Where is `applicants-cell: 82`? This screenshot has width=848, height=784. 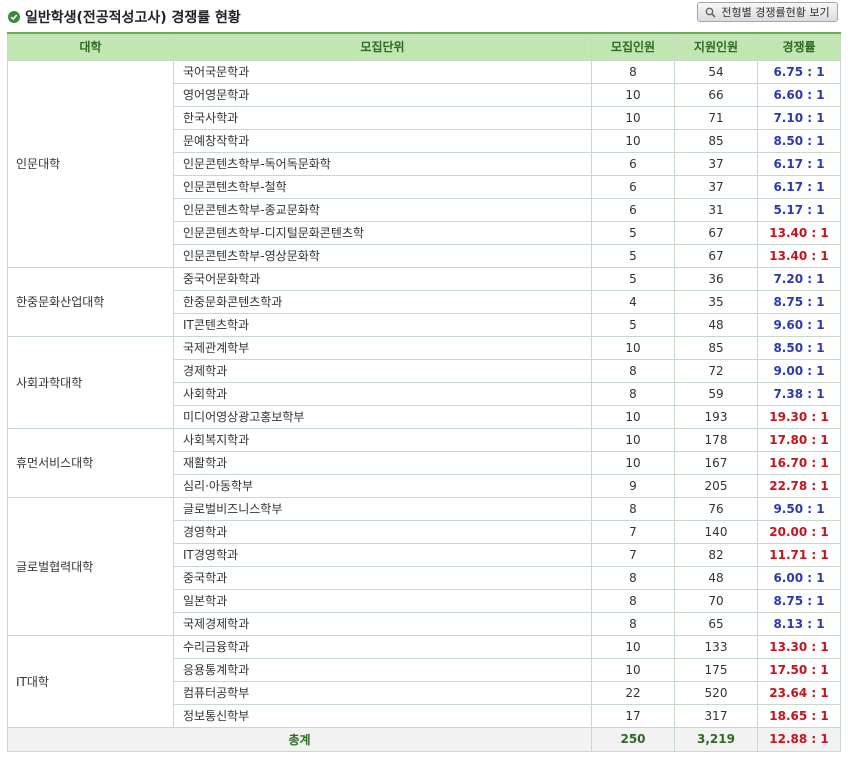
applicants-cell: 82 is located at coordinates (716, 554).